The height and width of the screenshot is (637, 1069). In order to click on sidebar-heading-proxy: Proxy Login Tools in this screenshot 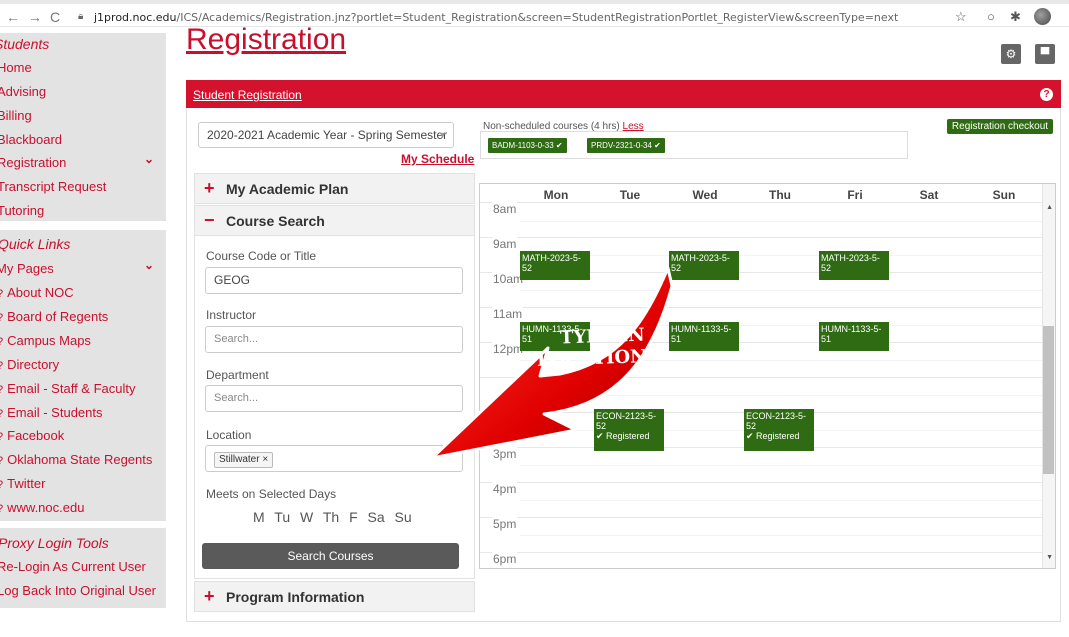, I will do `click(54, 543)`.